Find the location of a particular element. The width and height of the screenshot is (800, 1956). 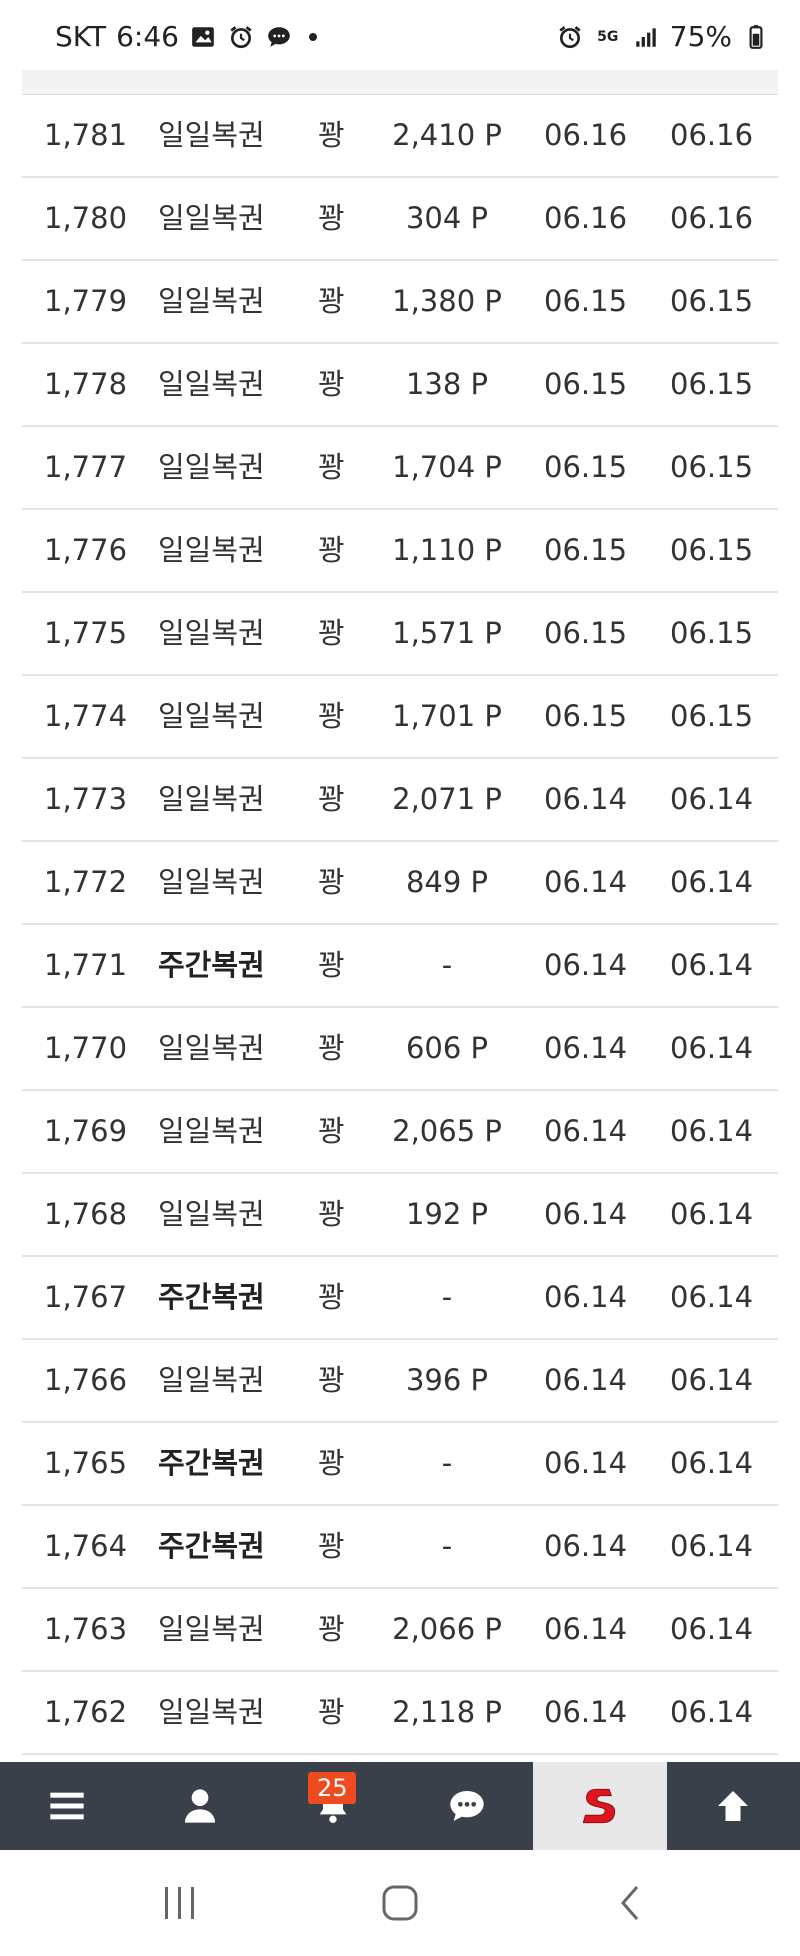

points-value: 2,066 P is located at coordinates (447, 1629).